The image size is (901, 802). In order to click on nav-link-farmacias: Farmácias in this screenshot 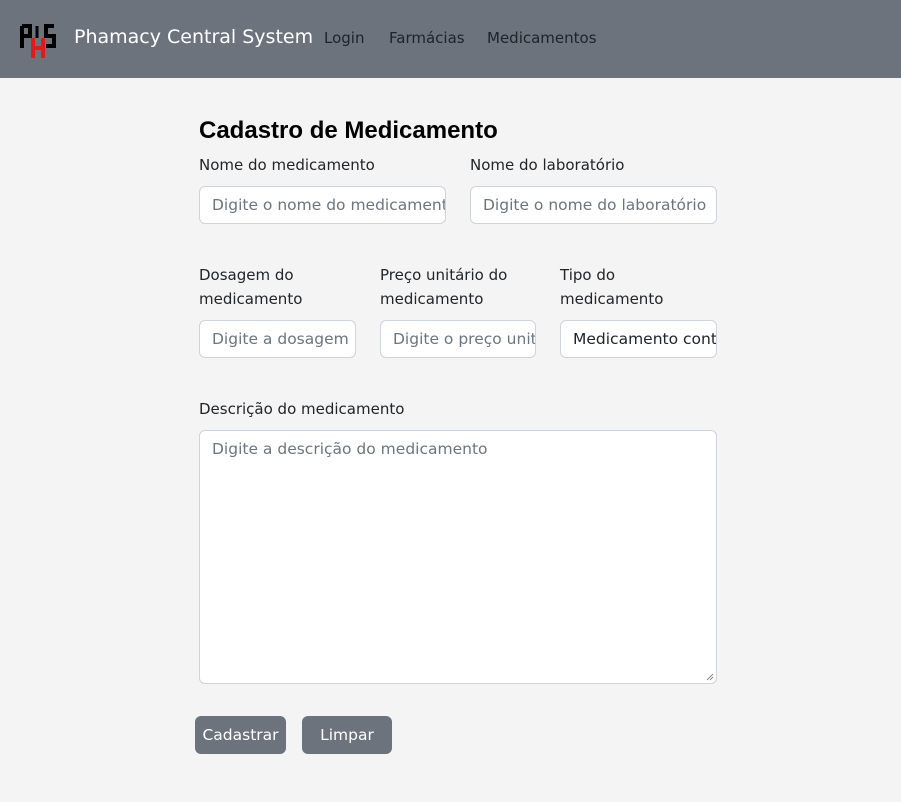, I will do `click(427, 38)`.